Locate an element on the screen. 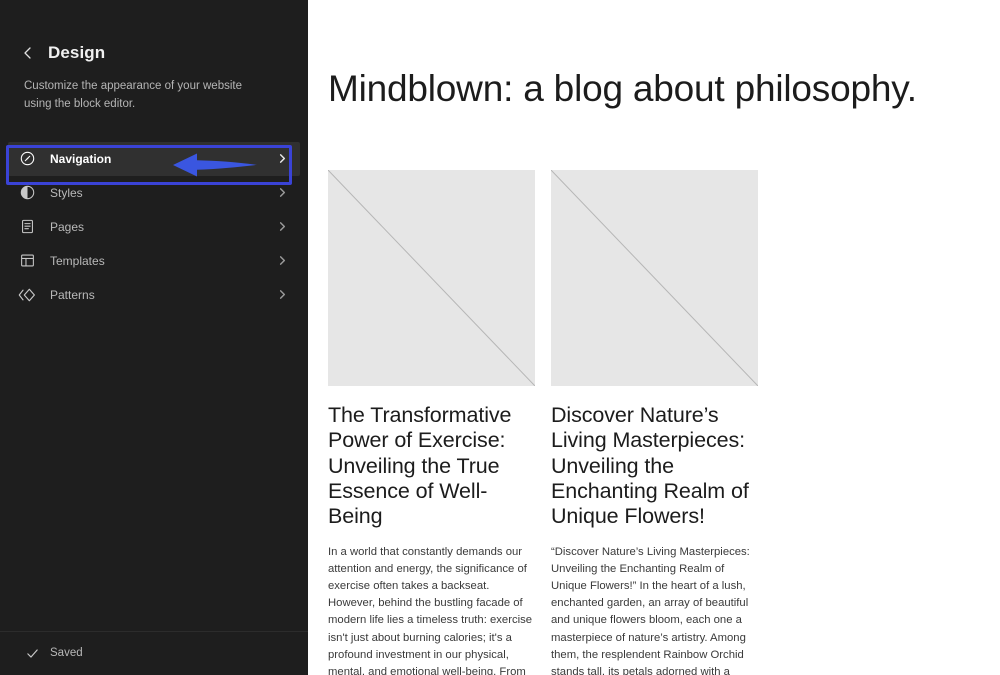 The height and width of the screenshot is (675, 1000). check-icon is located at coordinates (32, 653).